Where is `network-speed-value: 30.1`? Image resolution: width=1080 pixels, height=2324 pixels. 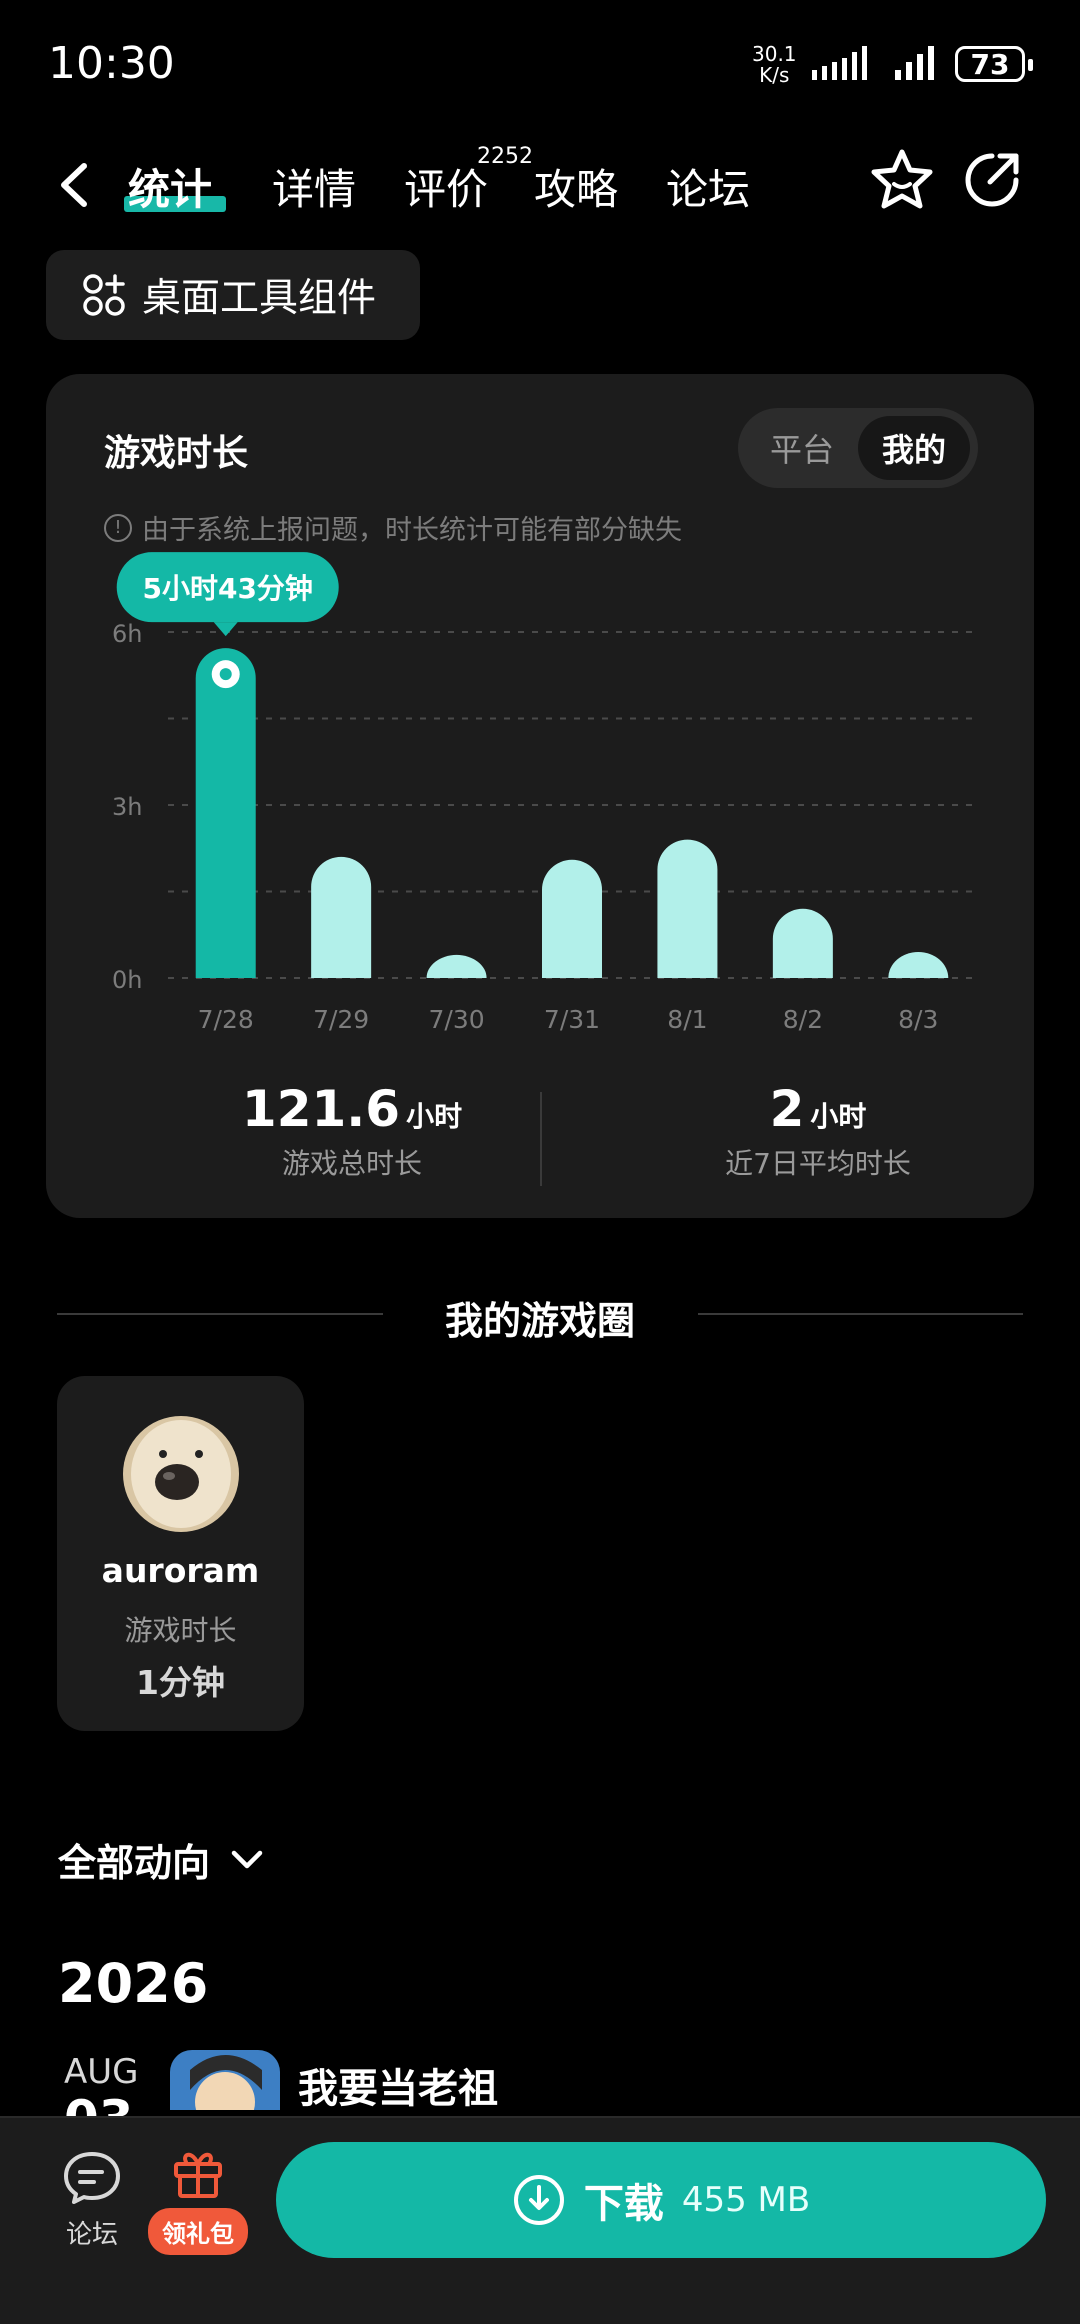 network-speed-value: 30.1 is located at coordinates (774, 54).